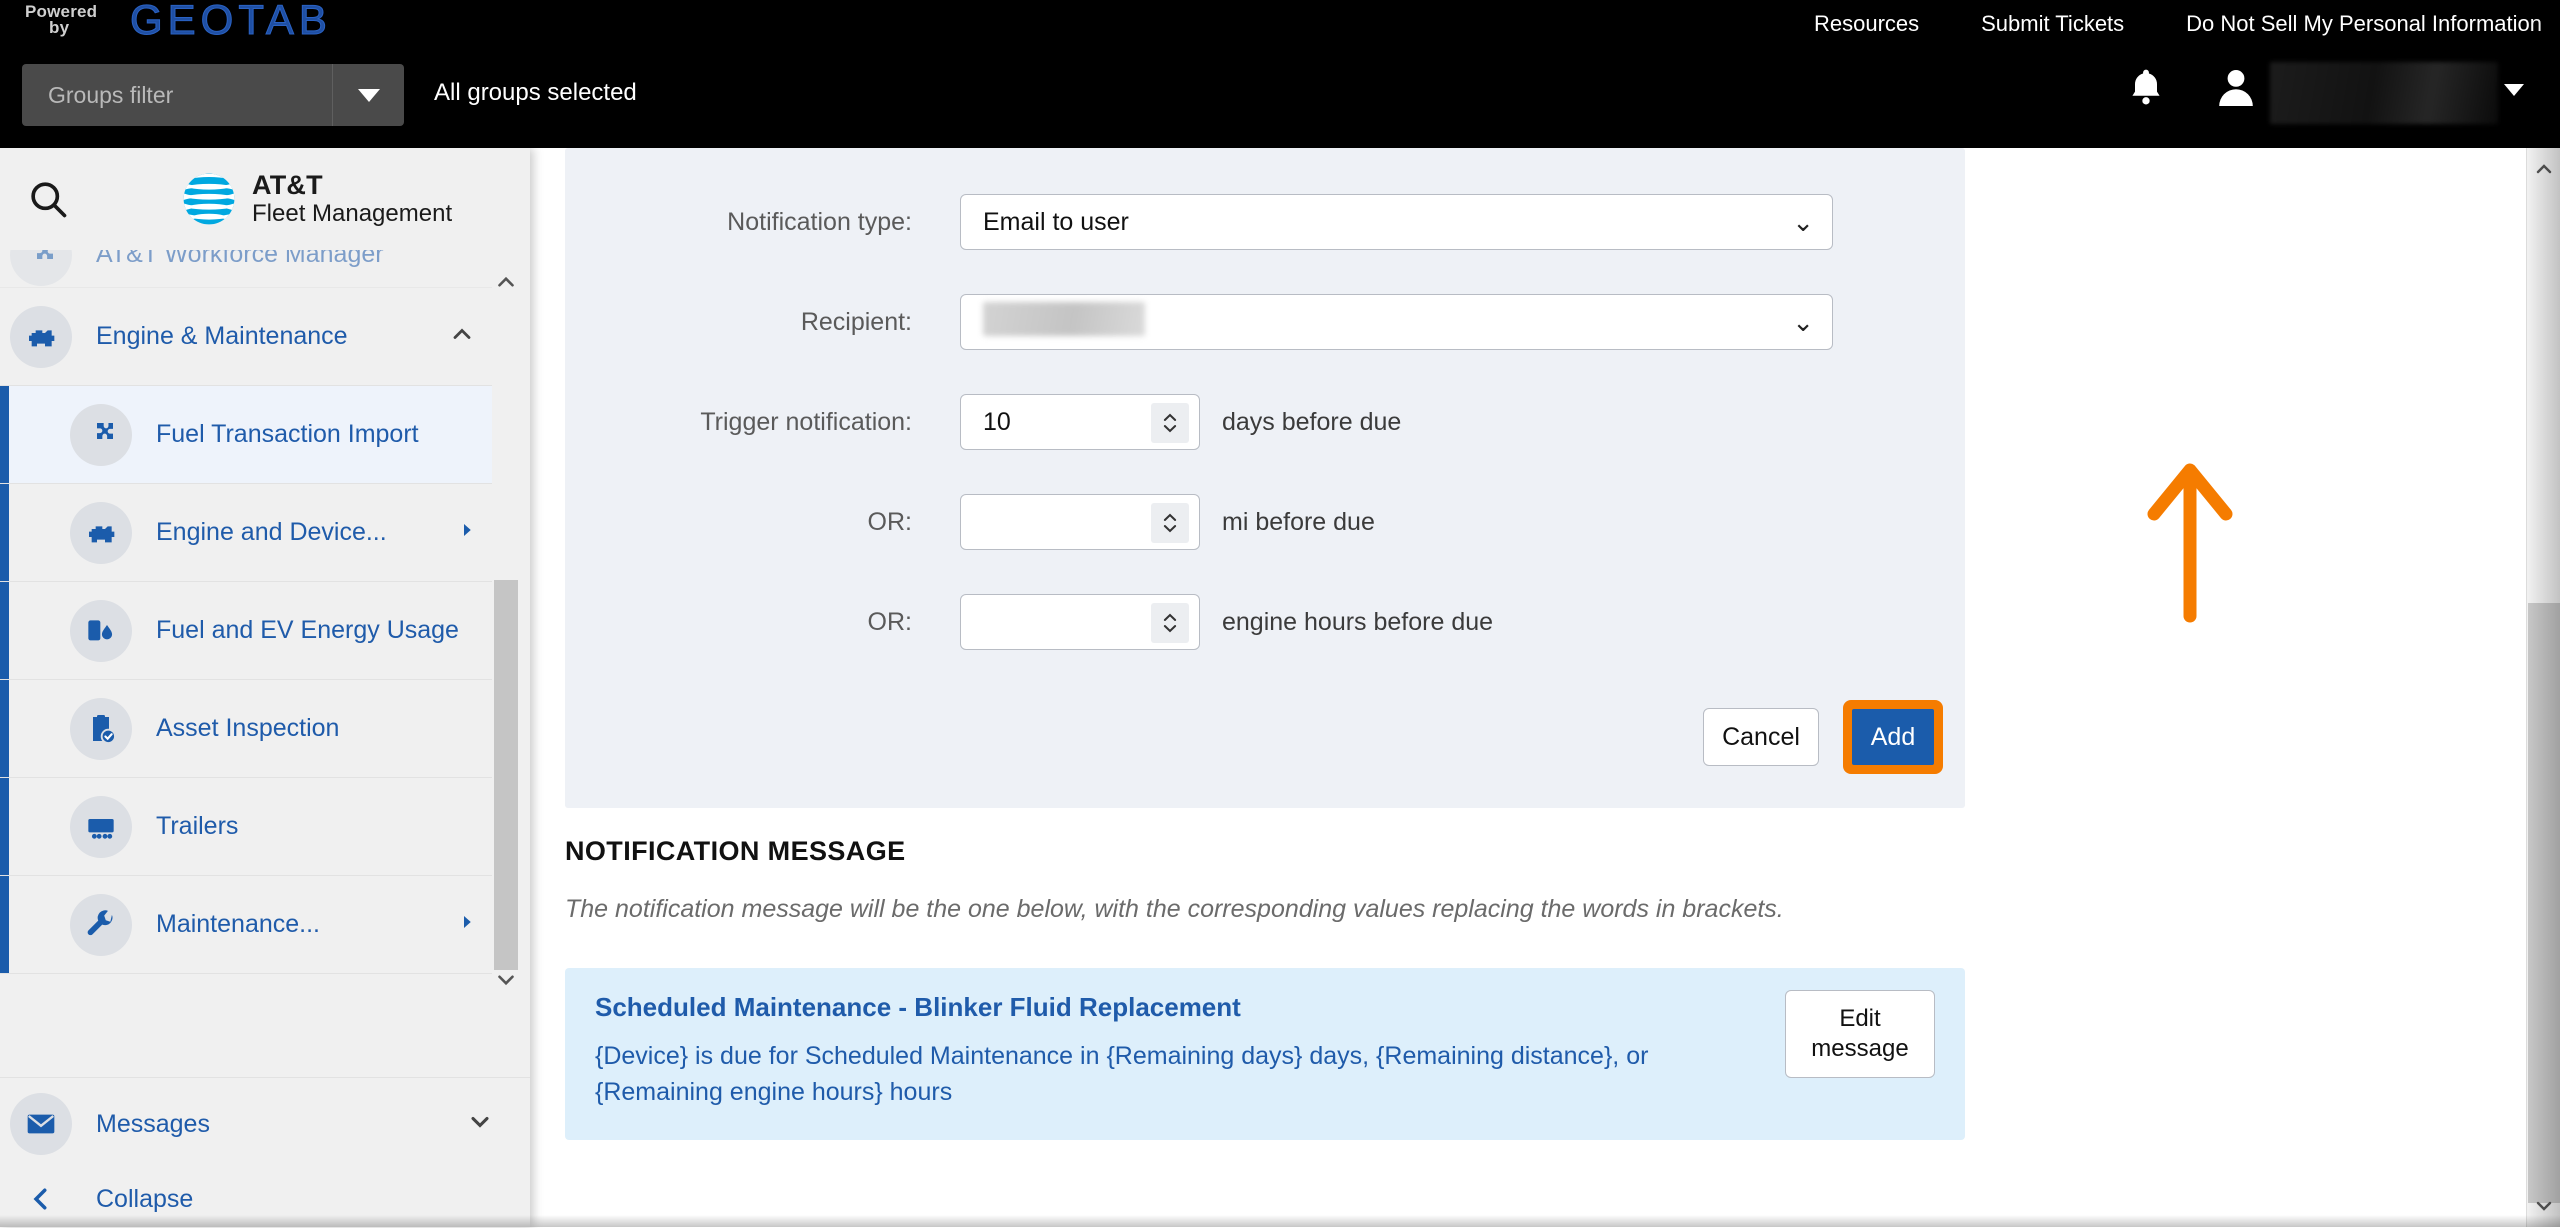  I want to click on sidebar-item-fuel-ev-energy-usage: Fuel and EV Energy Usage, so click(256, 631).